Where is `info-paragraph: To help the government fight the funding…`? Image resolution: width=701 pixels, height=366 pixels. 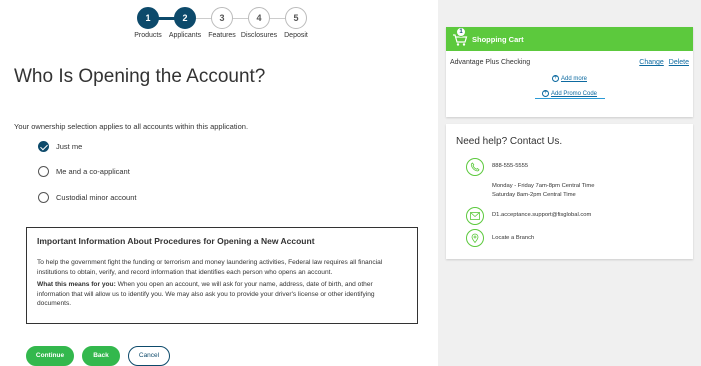
info-paragraph: To help the government fight the funding… is located at coordinates (210, 267).